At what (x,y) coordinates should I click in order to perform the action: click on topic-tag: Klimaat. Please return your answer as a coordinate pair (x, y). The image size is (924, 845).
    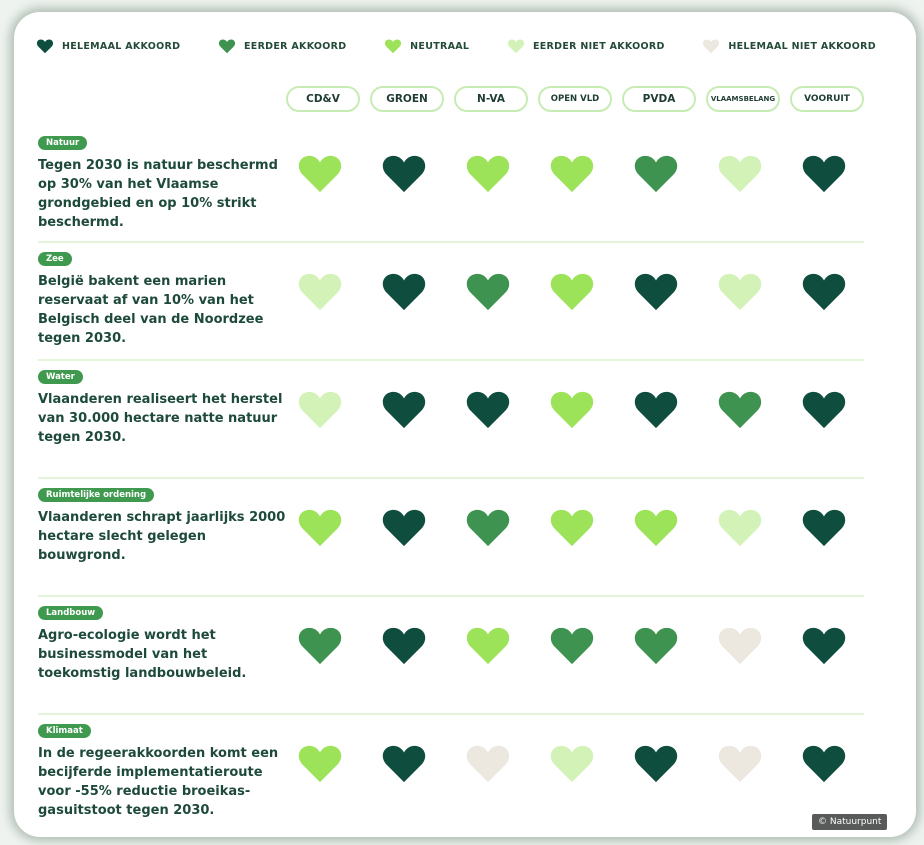
    Looking at the image, I should click on (64, 731).